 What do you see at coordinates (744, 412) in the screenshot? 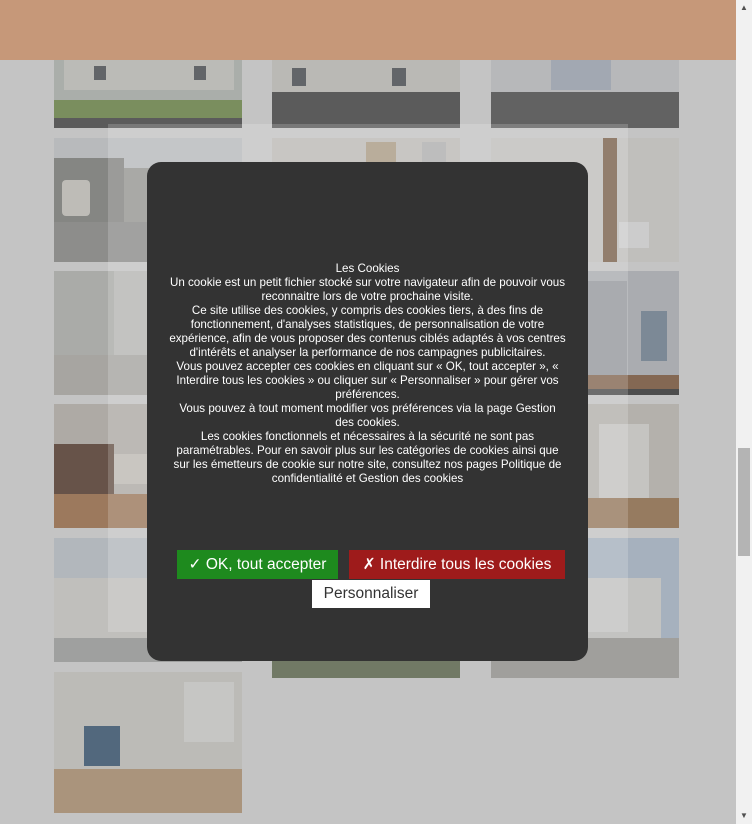
I see `vertical-scrollbar: ▲ ▼` at bounding box center [744, 412].